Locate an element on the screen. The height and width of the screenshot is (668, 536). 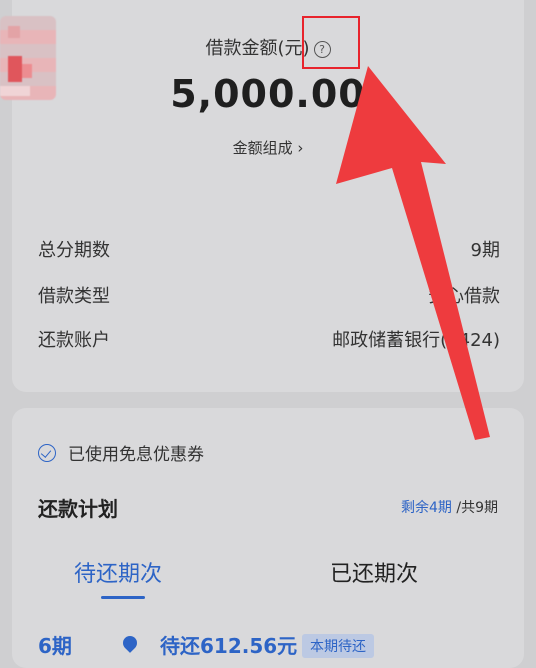
amount-composition-link: 金额组成 › is located at coordinates (268, 147).